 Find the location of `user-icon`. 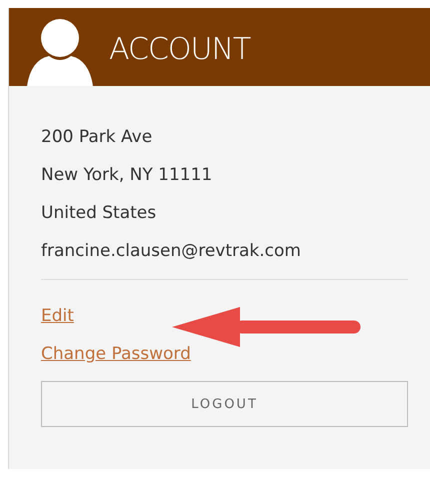

user-icon is located at coordinates (60, 51).